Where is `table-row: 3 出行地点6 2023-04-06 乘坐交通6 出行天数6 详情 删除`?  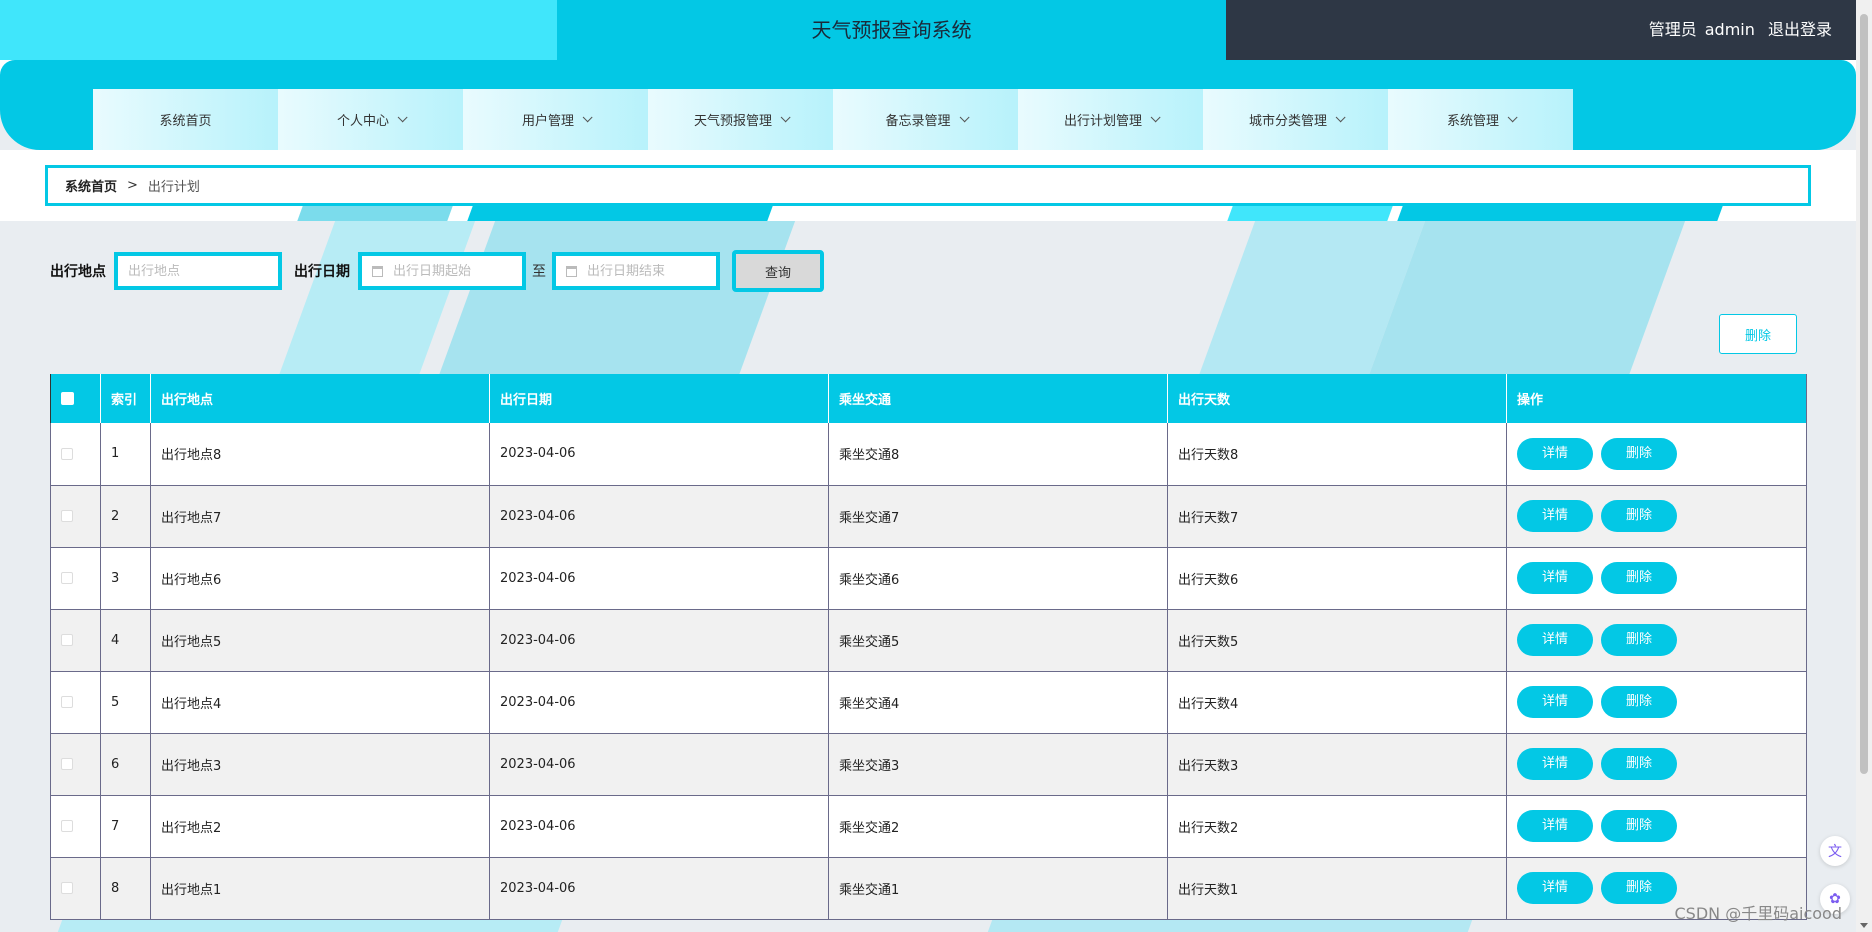 table-row: 3 出行地点6 2023-04-06 乘坐交通6 出行天数6 详情 删除 is located at coordinates (928, 578).